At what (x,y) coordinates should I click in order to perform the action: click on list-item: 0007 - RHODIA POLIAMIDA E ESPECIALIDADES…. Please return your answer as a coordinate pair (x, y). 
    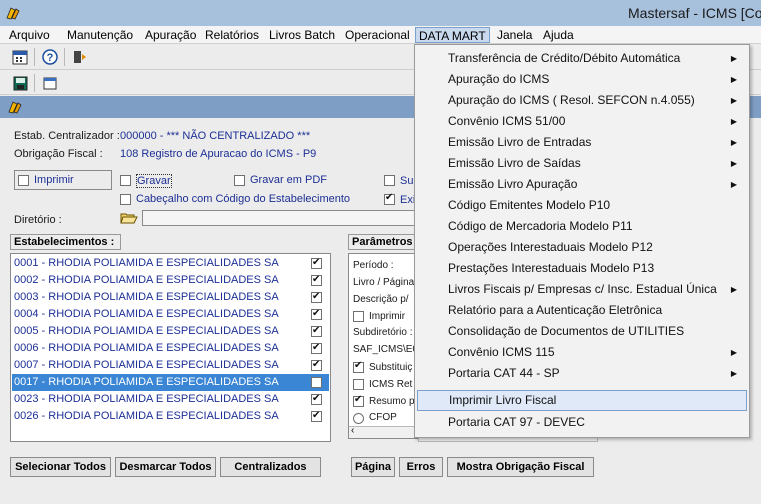
    Looking at the image, I should click on (170, 365).